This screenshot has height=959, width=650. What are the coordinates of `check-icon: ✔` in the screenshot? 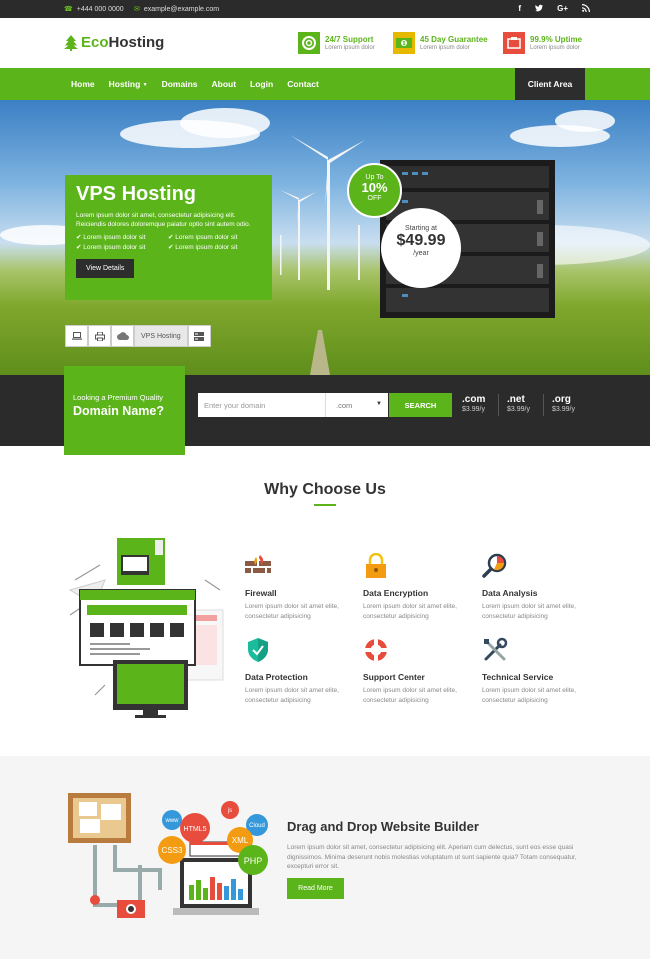 It's located at (79, 247).